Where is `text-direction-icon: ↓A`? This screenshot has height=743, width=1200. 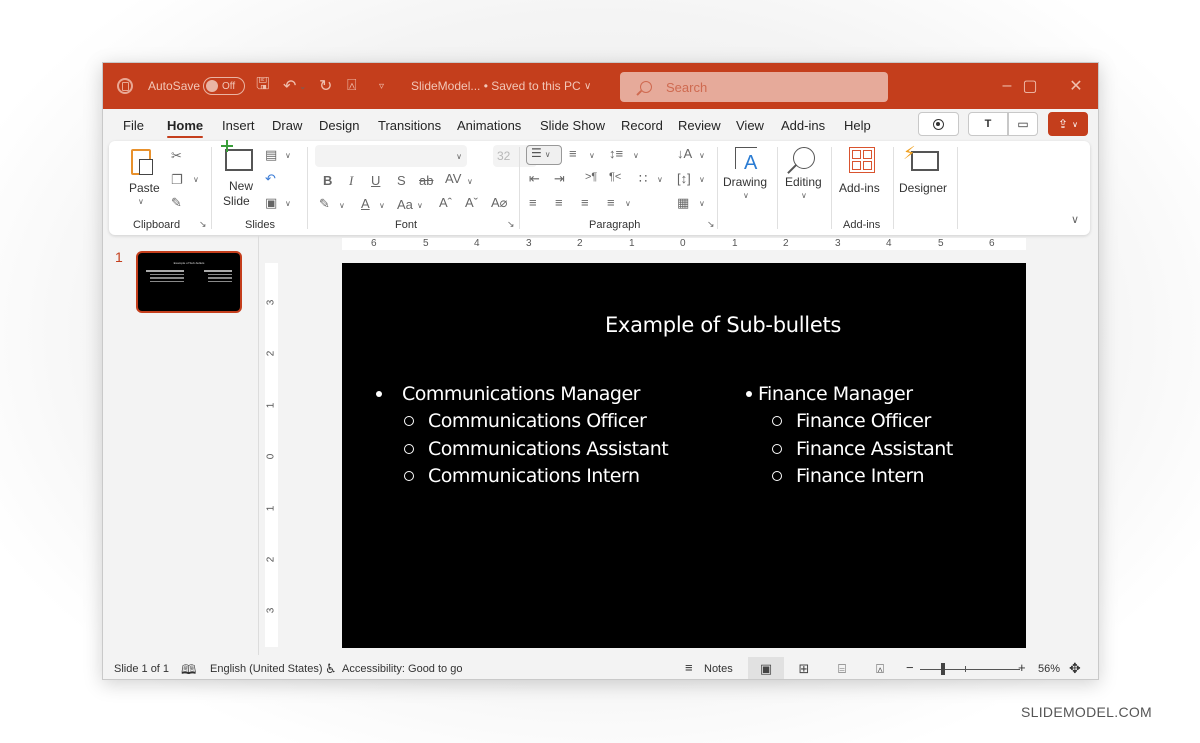
text-direction-icon: ↓A is located at coordinates (684, 153).